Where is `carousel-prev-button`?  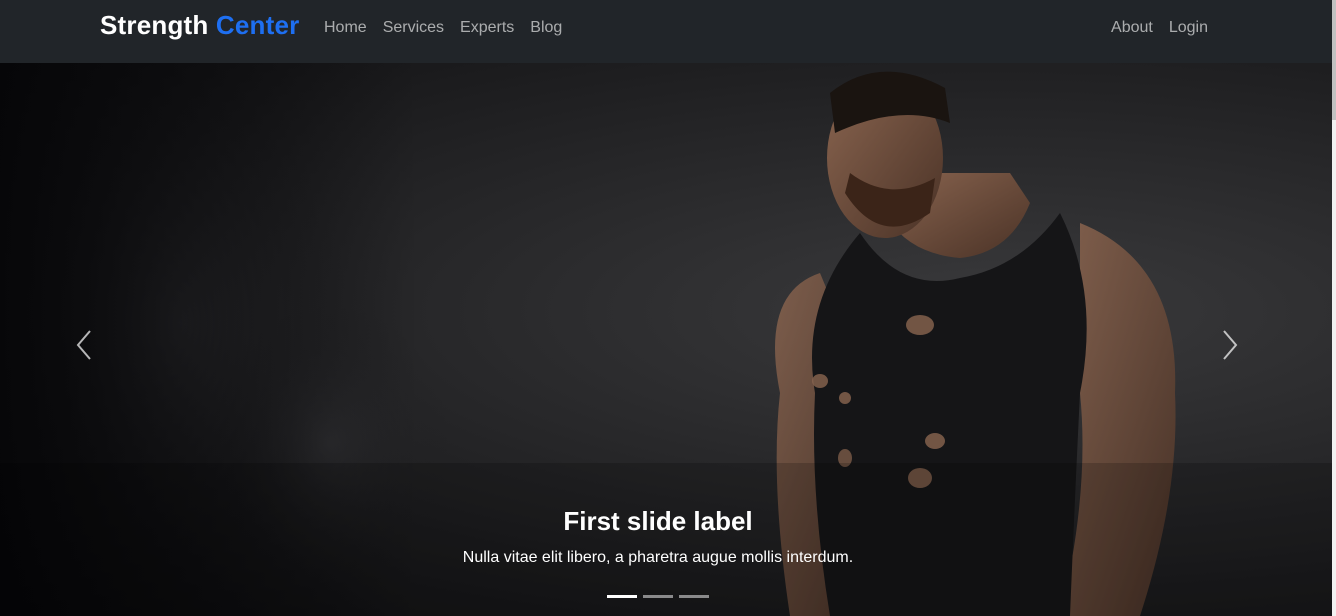
carousel-prev-button is located at coordinates (84, 345).